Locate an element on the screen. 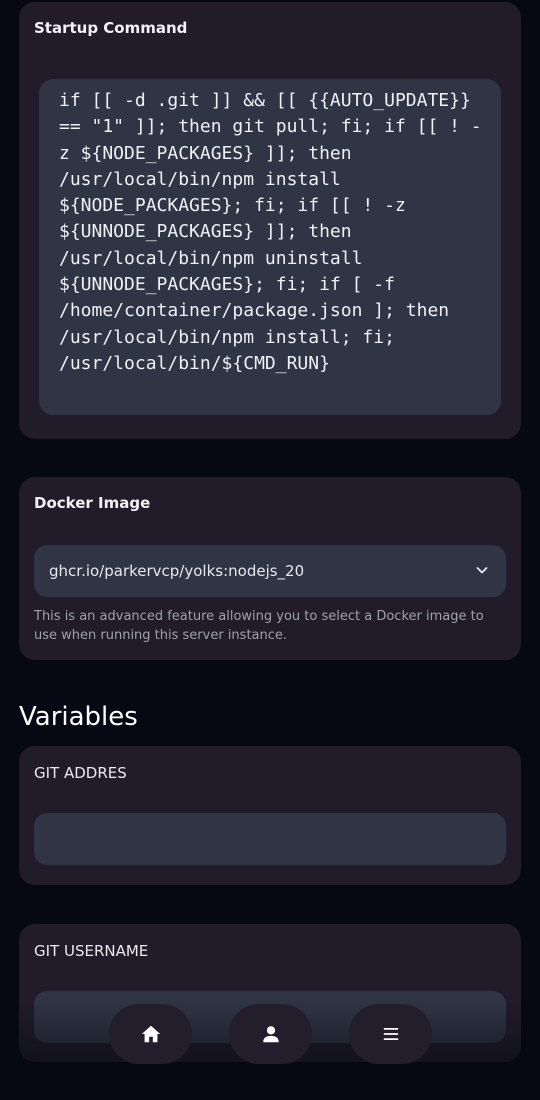  nav-account-button is located at coordinates (270, 1034).